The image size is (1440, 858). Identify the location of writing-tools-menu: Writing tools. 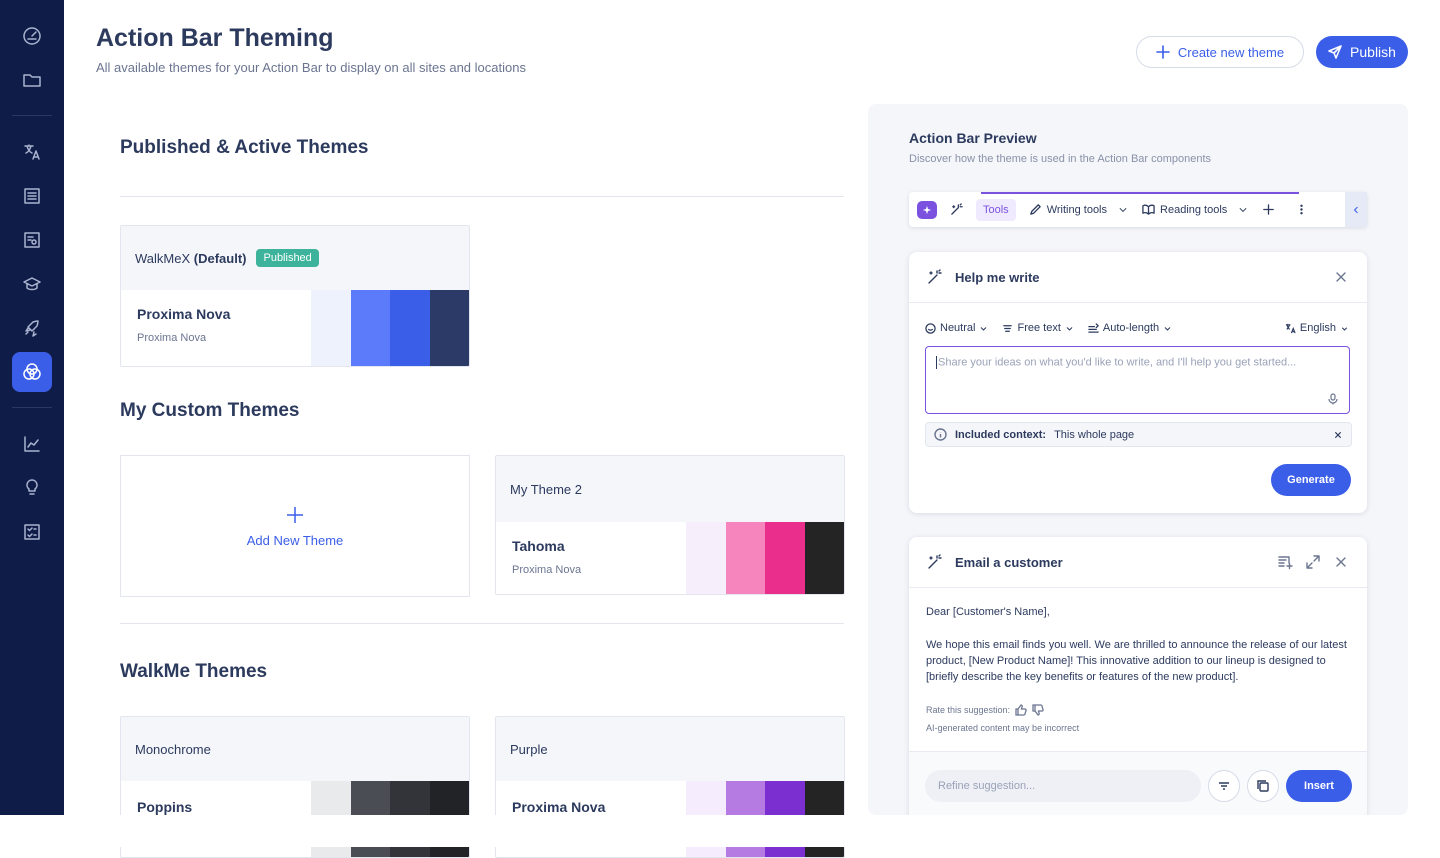
(1078, 210).